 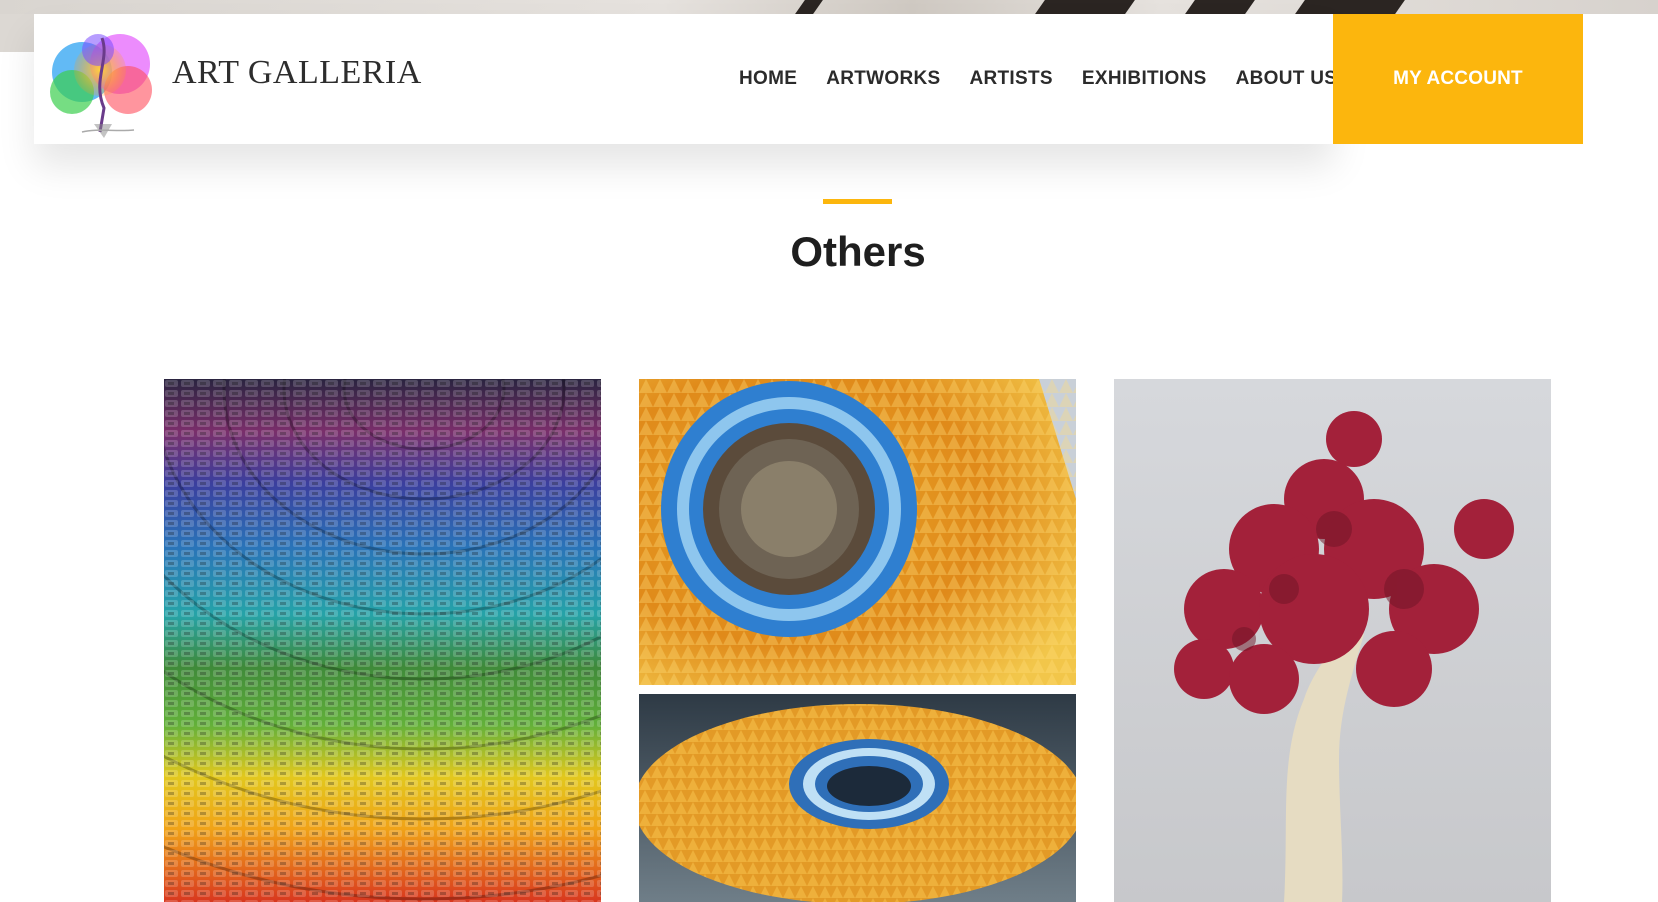 I want to click on gallery-image-pencil-sunflower, so click(x=857, y=532).